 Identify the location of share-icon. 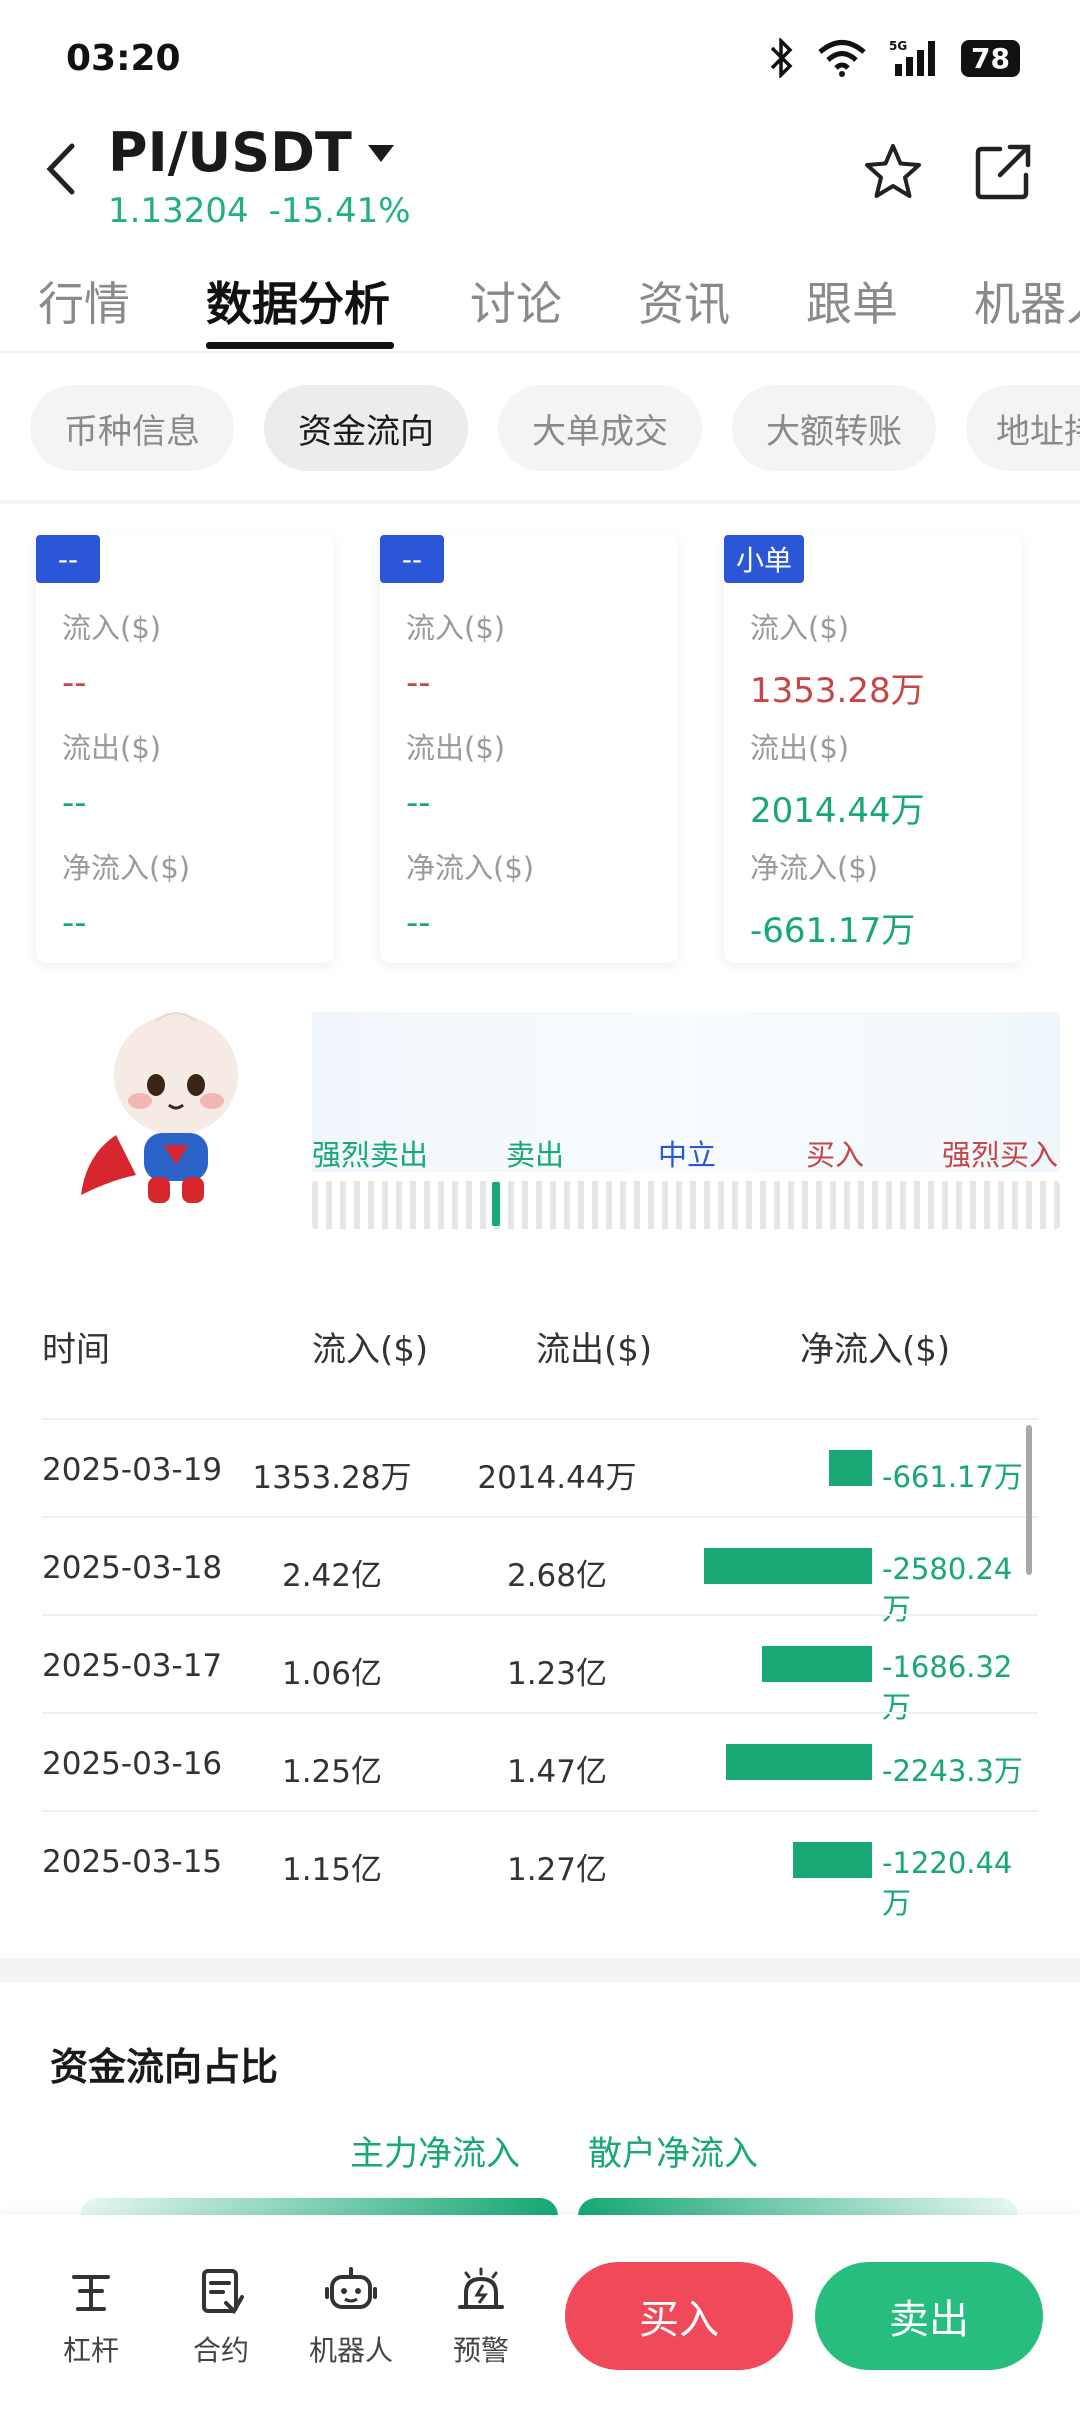
(1003, 172).